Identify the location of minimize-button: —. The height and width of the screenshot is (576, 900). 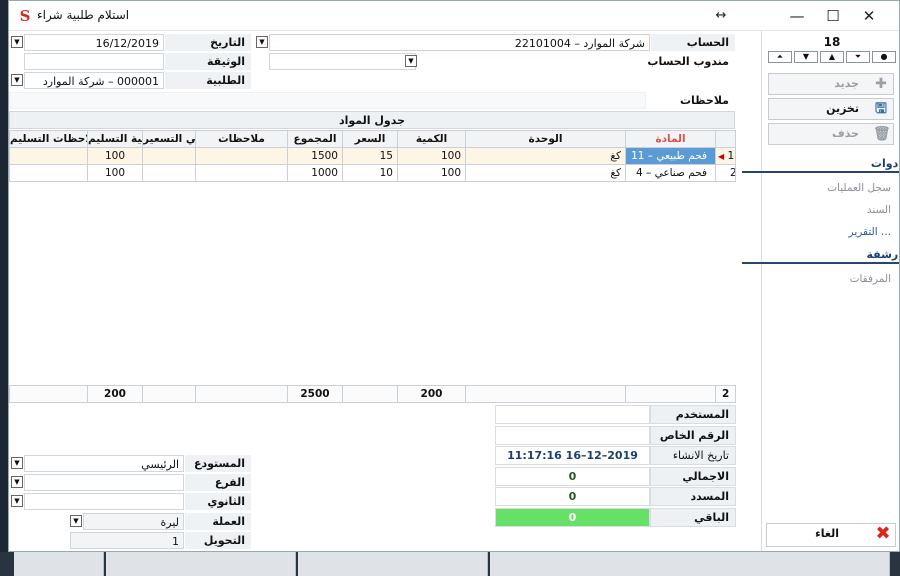
(797, 16).